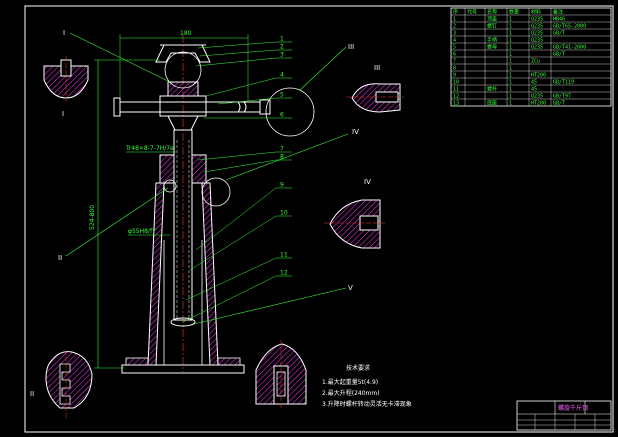 This screenshot has height=437, width=618. Describe the element at coordinates (492, 89) in the screenshot. I see `parts-table-cell: 螺杆` at that location.